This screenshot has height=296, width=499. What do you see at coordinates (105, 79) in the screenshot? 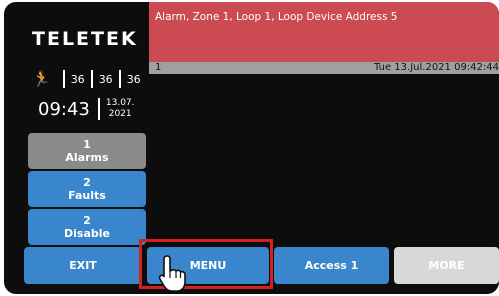
I see `counter-2: 36` at bounding box center [105, 79].